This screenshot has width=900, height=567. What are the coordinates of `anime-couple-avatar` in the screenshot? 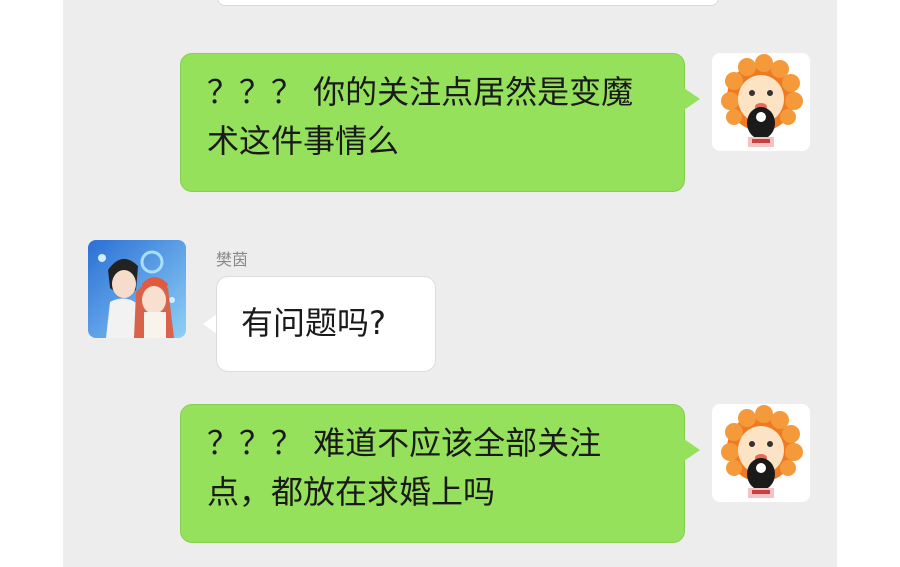 It's located at (137, 289).